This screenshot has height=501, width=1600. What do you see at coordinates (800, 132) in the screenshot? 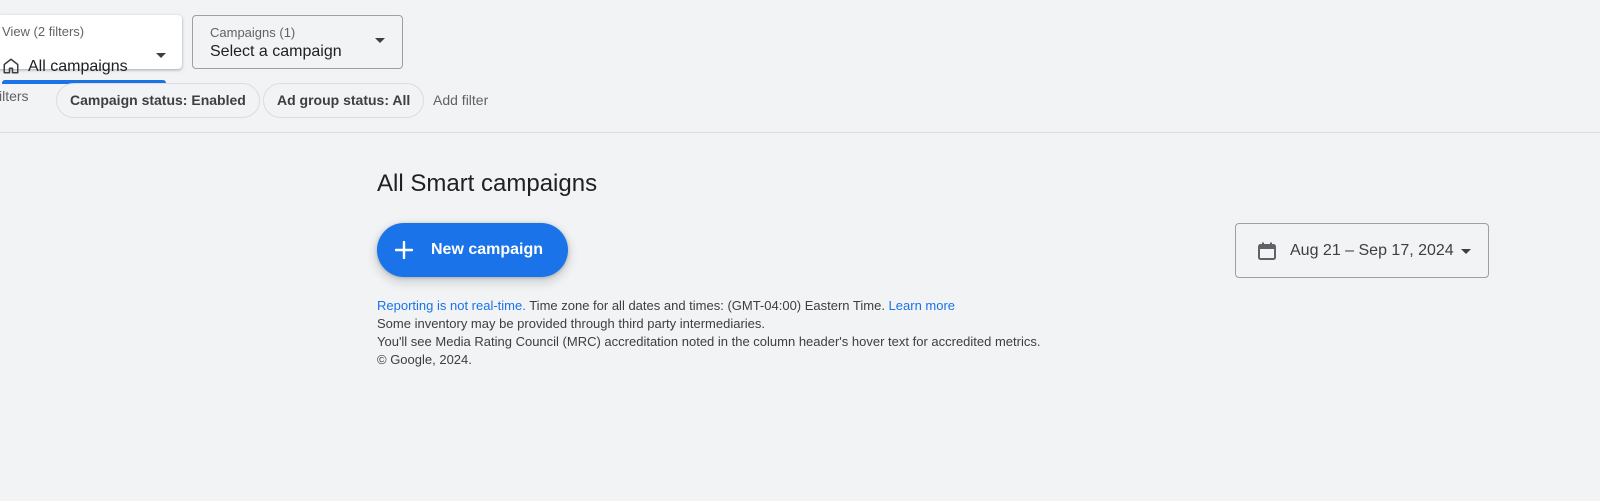
I see `divider` at bounding box center [800, 132].